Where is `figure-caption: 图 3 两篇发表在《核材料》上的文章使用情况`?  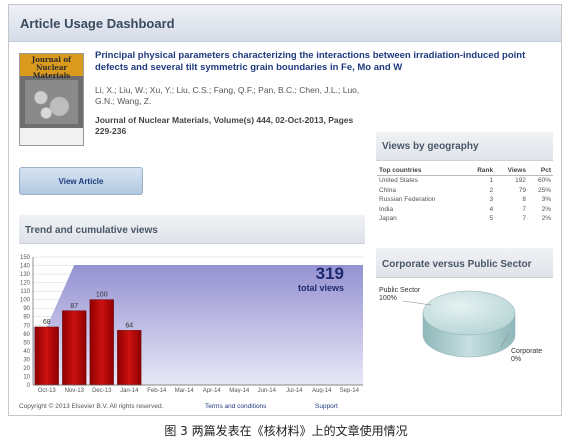 figure-caption: 图 3 两篇发表在《核材料》上的文章使用情况 is located at coordinates (286, 431).